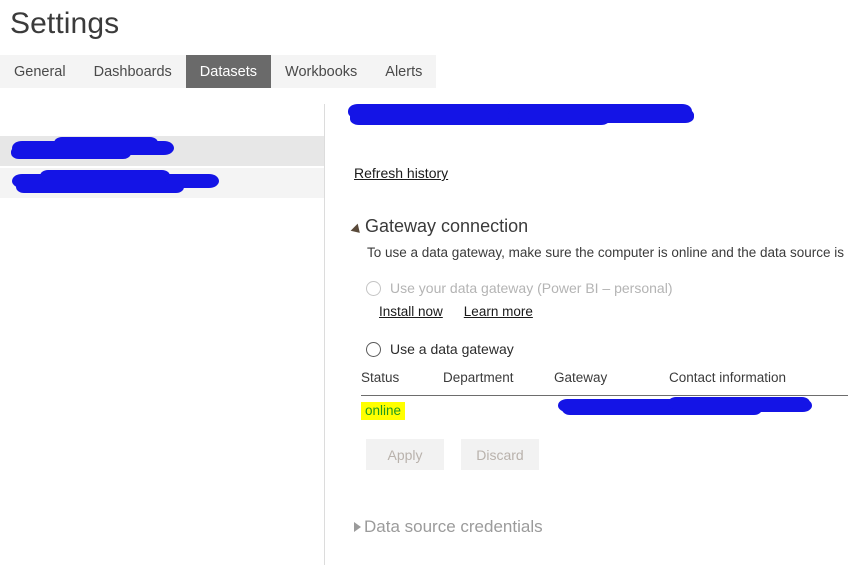 The image size is (848, 565). I want to click on data-source-credentials-section-header: Data source credentials, so click(448, 527).